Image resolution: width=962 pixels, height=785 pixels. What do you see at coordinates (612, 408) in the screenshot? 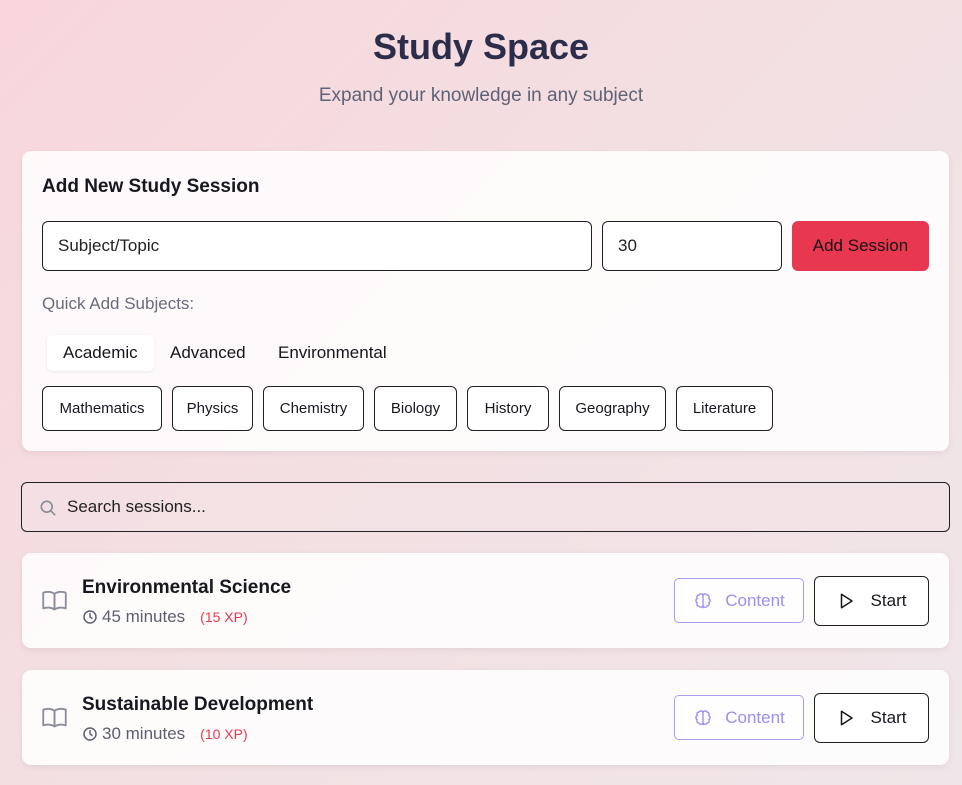
I see `subject-chip-geography: Geography` at bounding box center [612, 408].